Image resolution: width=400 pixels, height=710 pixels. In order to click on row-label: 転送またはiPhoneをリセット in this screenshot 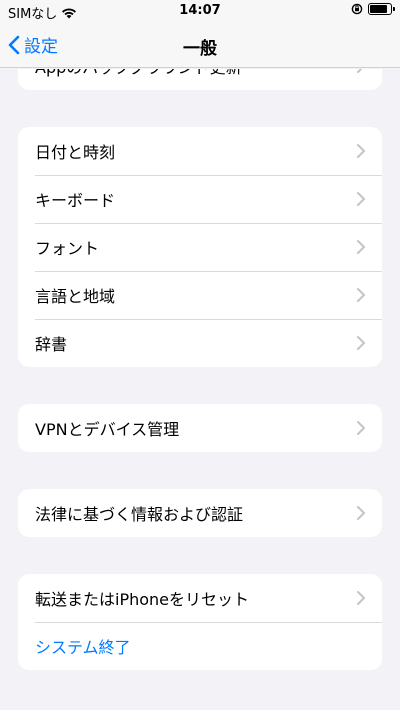, I will do `click(142, 599)`.